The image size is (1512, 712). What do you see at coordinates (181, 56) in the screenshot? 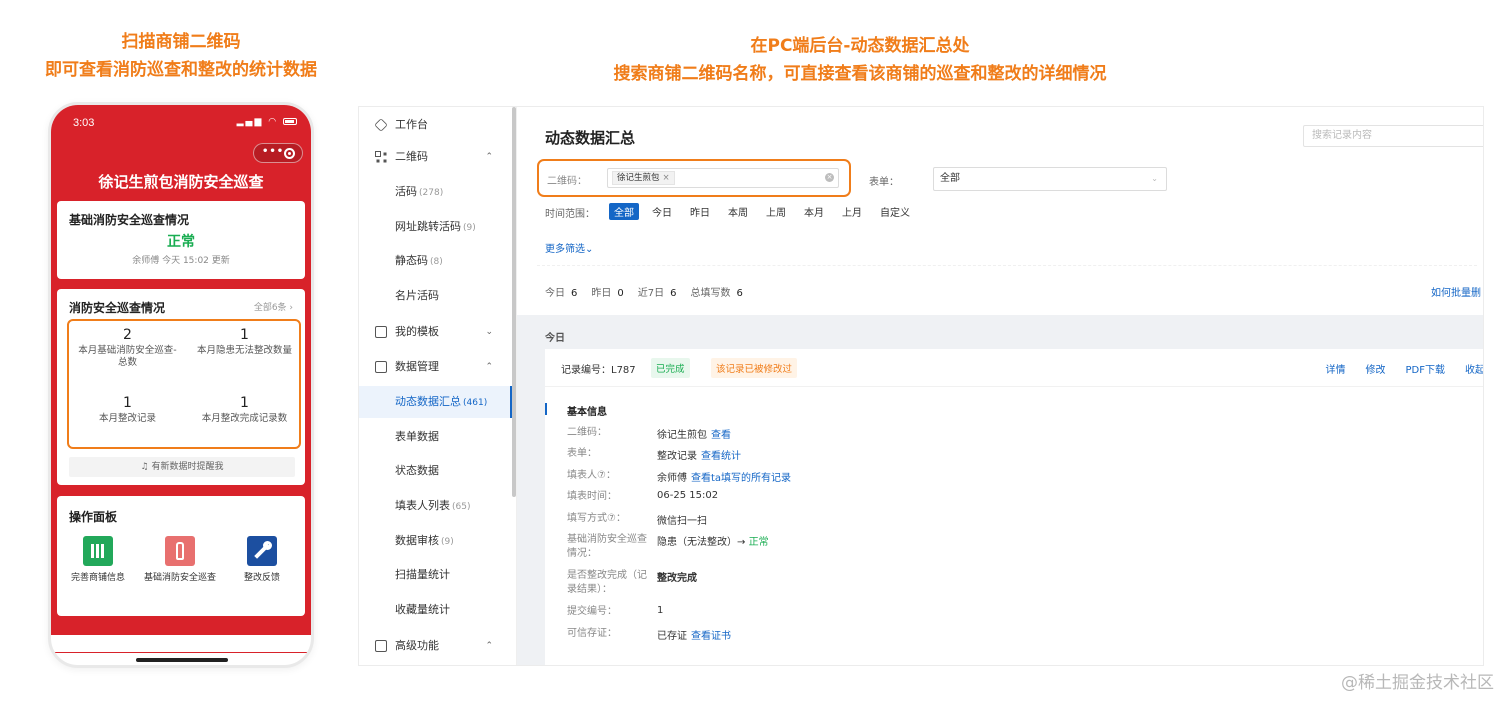
I see `left-caption: 扫描商铺二维码 即可查看消防巡查和整改的统计数据` at bounding box center [181, 56].